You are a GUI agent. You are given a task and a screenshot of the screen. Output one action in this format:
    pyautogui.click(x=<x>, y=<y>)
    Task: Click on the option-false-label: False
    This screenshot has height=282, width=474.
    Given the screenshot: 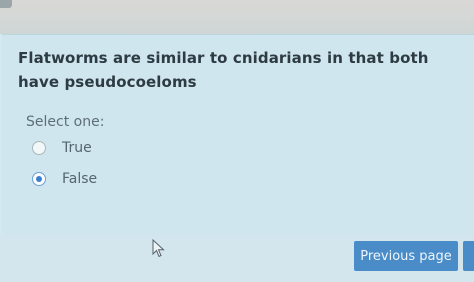 What is the action you would take?
    pyautogui.click(x=79, y=179)
    